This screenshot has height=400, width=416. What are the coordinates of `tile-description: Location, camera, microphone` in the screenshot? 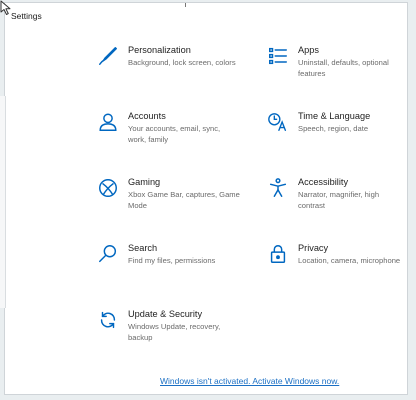 It's located at (349, 260).